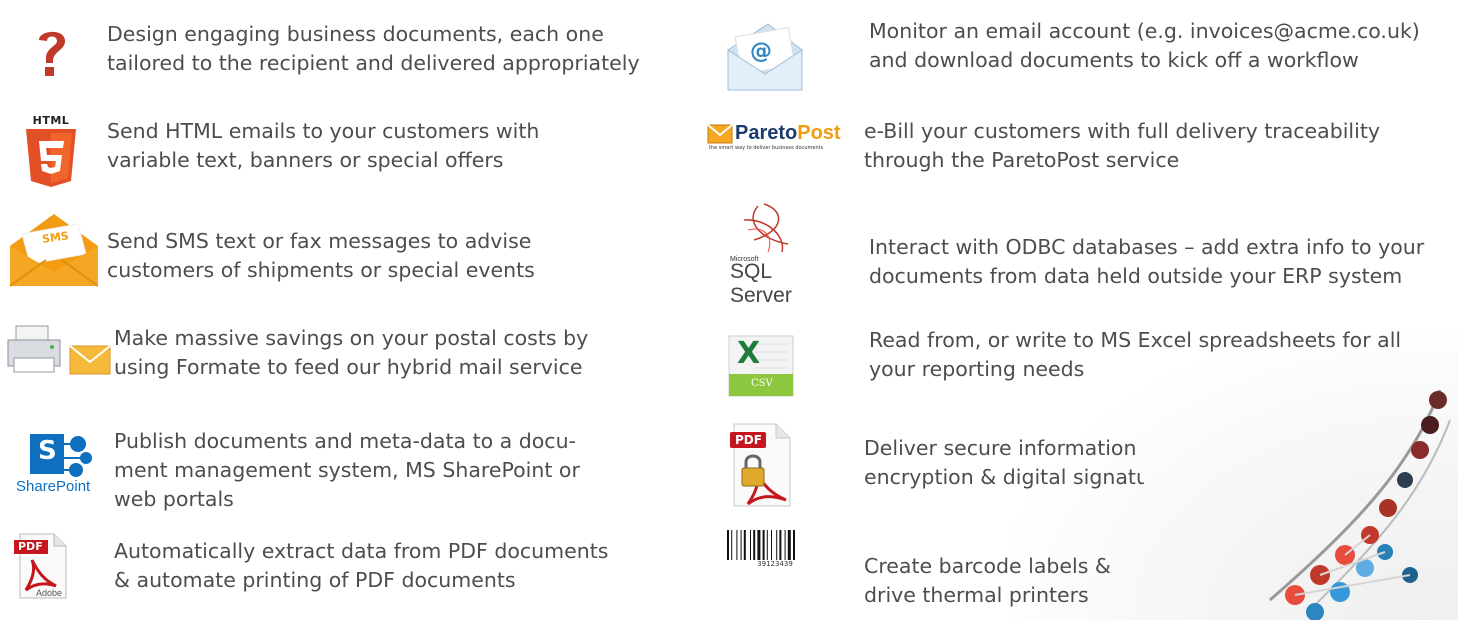  What do you see at coordinates (761, 465) in the screenshot?
I see `pdf-lock-icon: PDF` at bounding box center [761, 465].